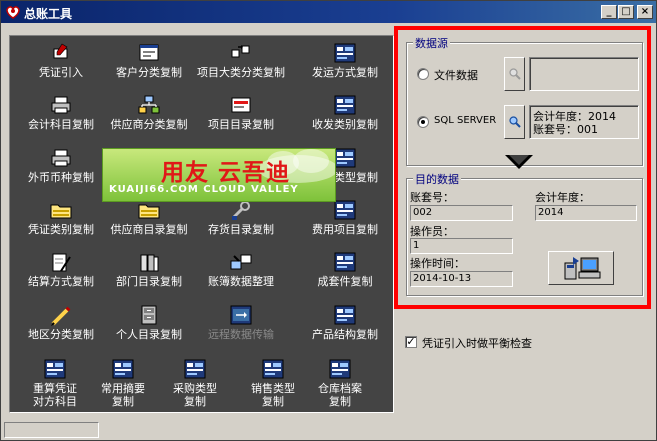 Image resolution: width=657 pixels, height=441 pixels. Describe the element at coordinates (423, 122) in the screenshot. I see `sql-server-radio` at that location.